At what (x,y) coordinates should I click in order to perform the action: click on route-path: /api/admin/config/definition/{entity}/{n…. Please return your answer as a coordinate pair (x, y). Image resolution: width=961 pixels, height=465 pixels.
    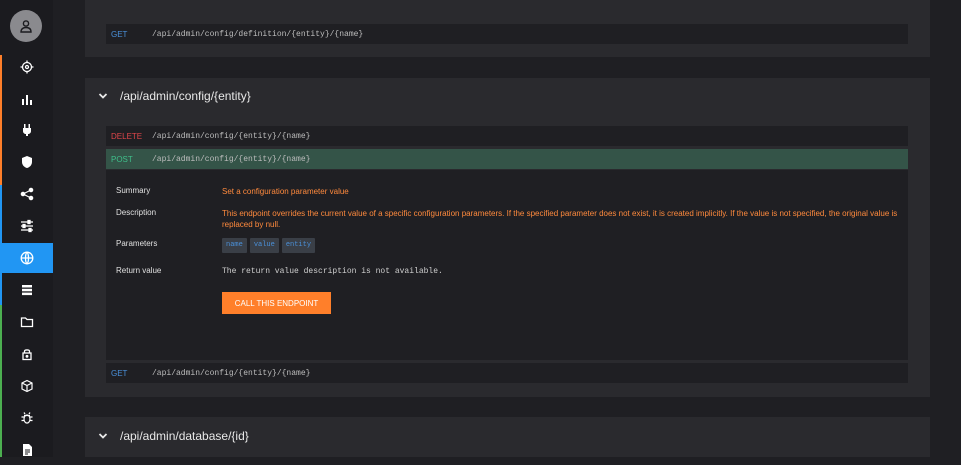
    Looking at the image, I should click on (258, 34).